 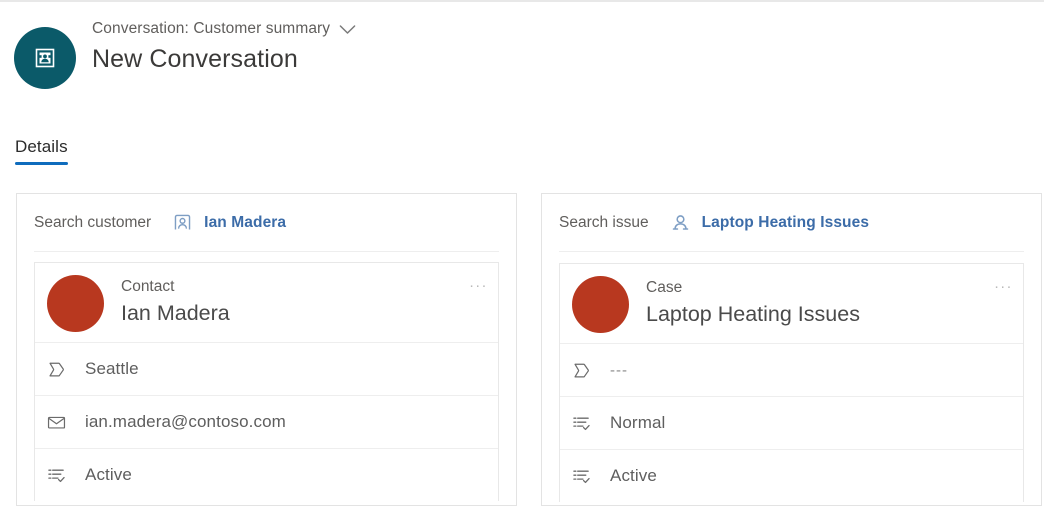 What do you see at coordinates (791, 369) in the screenshot?
I see `case-field-subject: ---` at bounding box center [791, 369].